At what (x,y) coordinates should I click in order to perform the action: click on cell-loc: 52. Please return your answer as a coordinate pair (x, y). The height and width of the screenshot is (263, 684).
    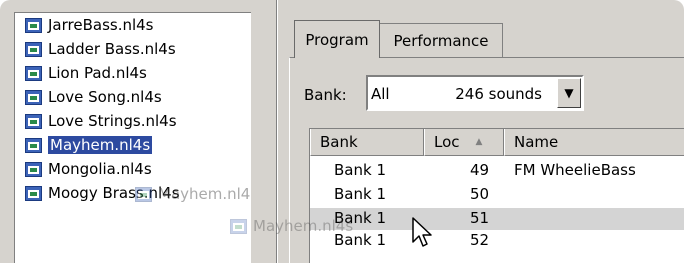
    Looking at the image, I should click on (480, 240).